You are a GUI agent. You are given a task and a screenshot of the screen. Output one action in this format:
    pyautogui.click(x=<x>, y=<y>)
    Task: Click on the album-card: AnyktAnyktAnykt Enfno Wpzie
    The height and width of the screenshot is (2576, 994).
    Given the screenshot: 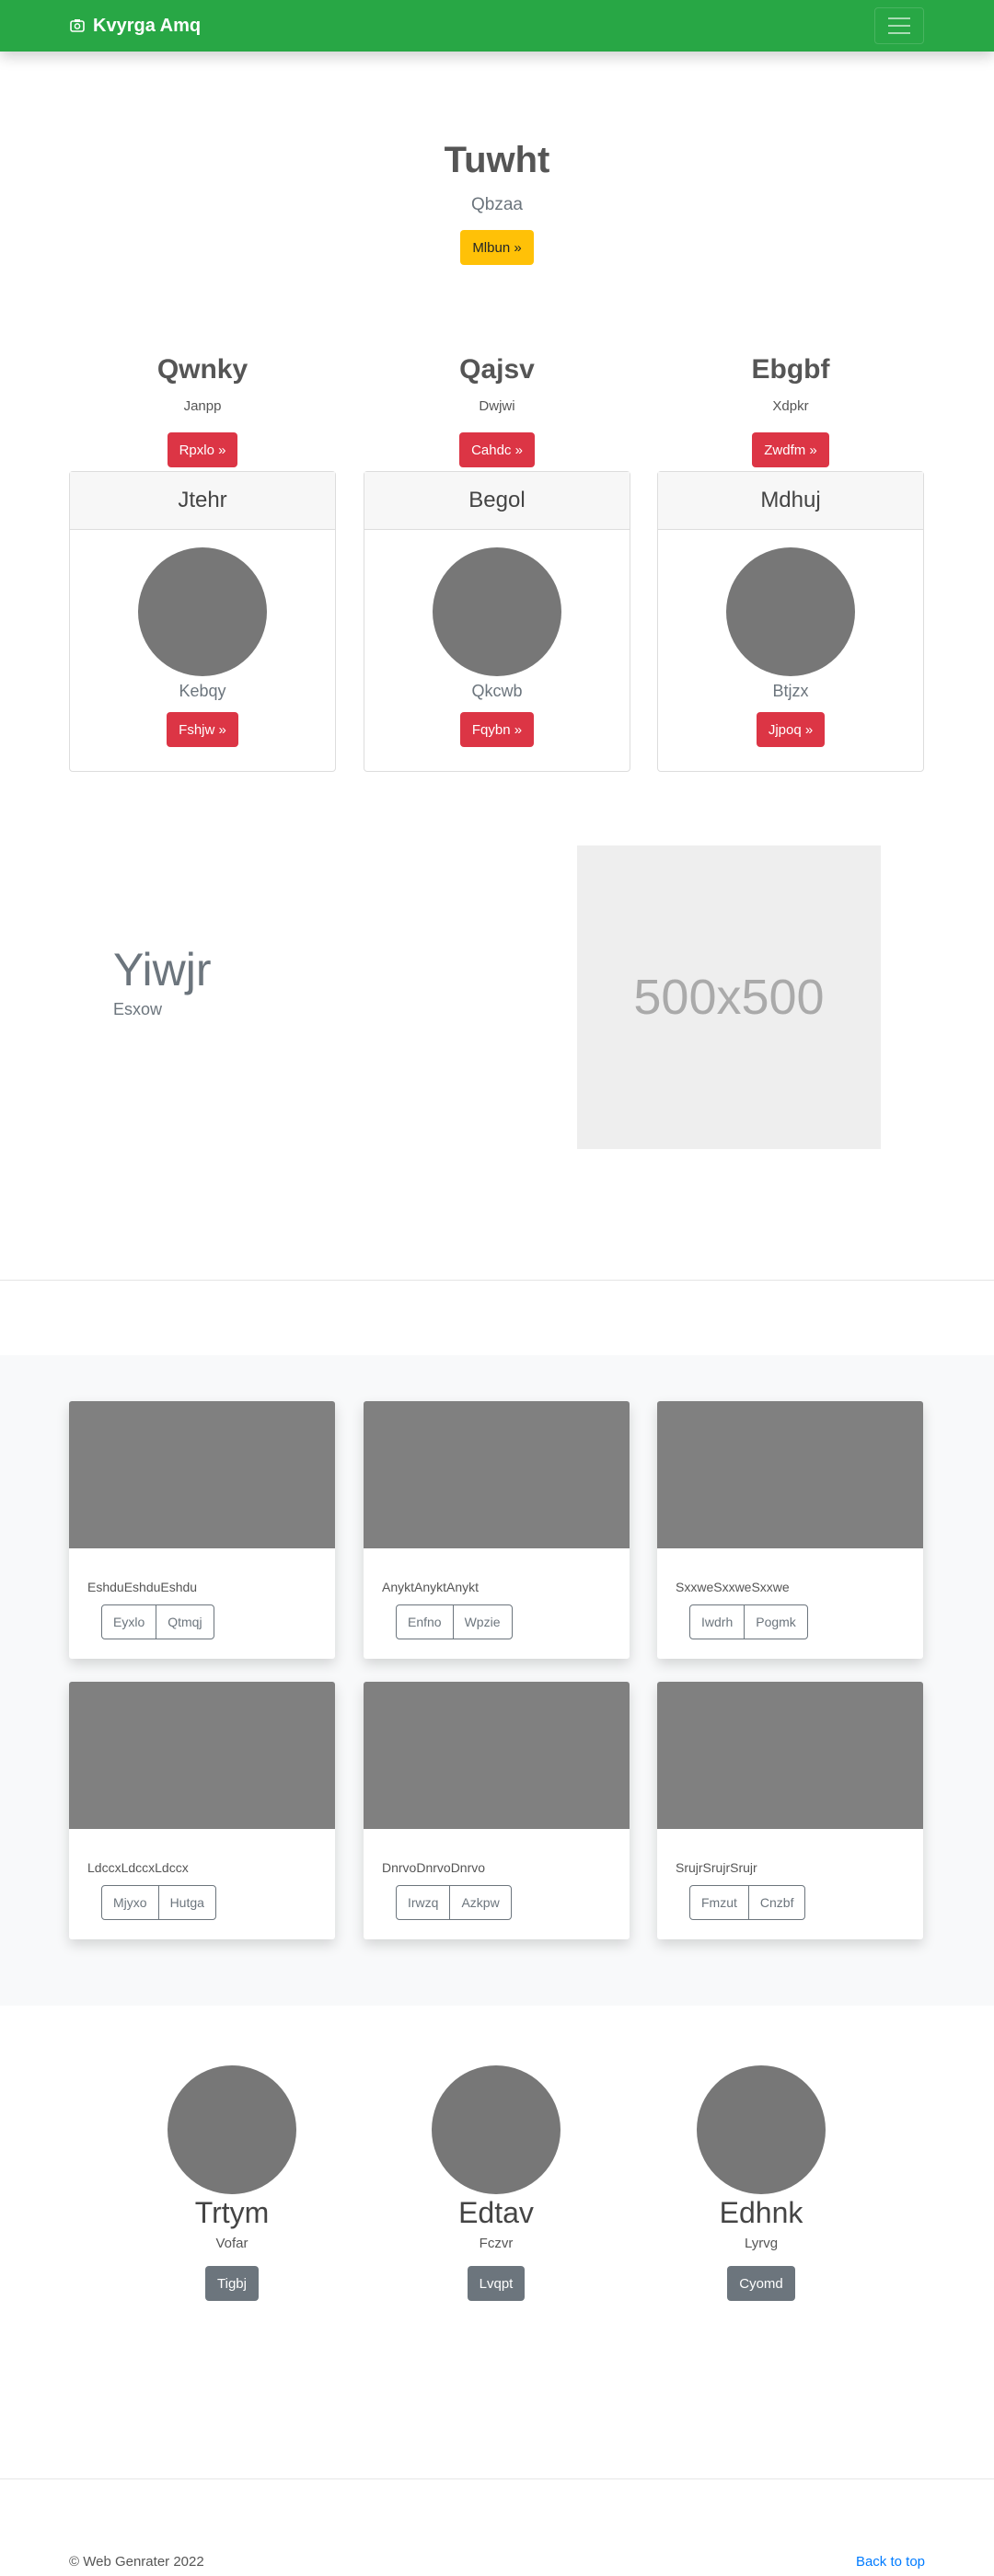 What is the action you would take?
    pyautogui.click(x=497, y=1530)
    